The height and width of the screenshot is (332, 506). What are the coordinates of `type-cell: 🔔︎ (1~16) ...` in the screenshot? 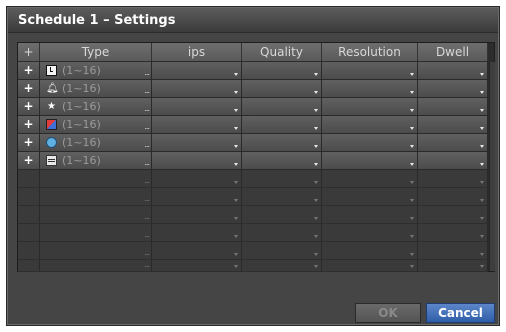 It's located at (96, 89).